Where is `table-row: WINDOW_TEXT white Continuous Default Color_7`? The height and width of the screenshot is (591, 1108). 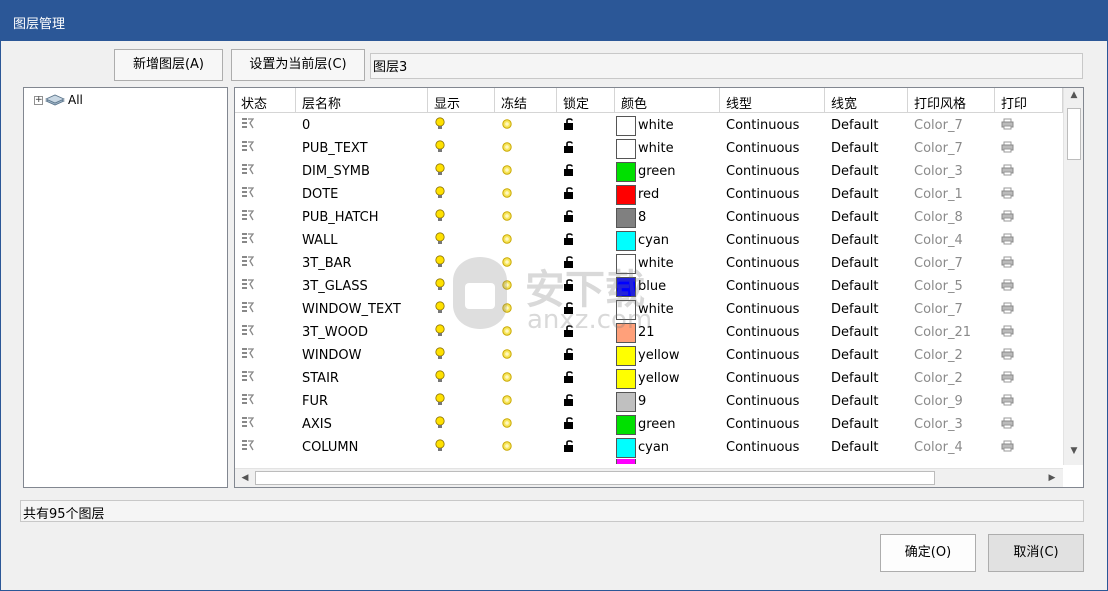 table-row: WINDOW_TEXT white Continuous Default Color_7 is located at coordinates (649, 309).